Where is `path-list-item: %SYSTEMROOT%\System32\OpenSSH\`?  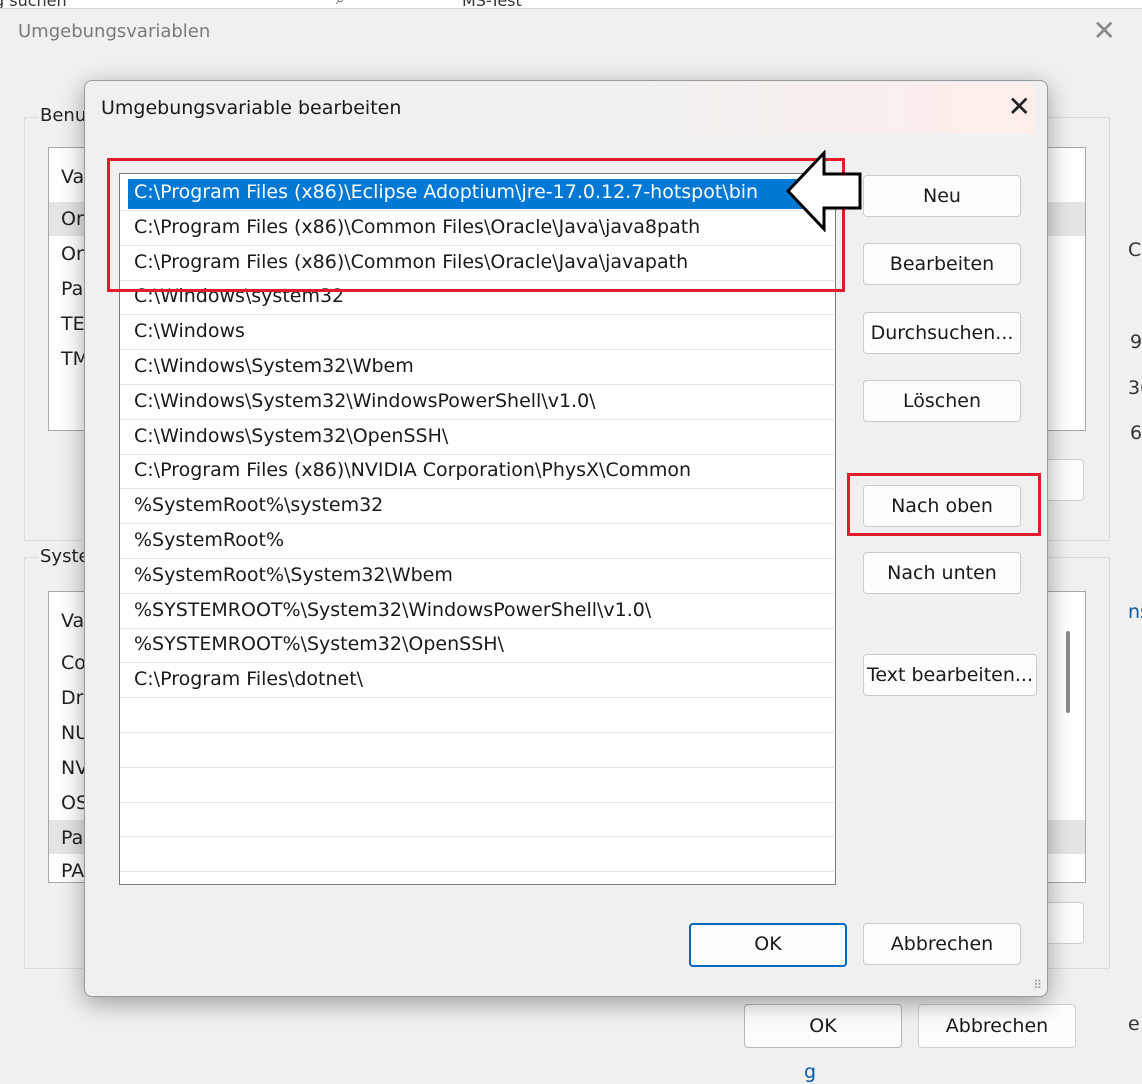
path-list-item: %SYSTEMROOT%\System32\OpenSSH\ is located at coordinates (477, 646).